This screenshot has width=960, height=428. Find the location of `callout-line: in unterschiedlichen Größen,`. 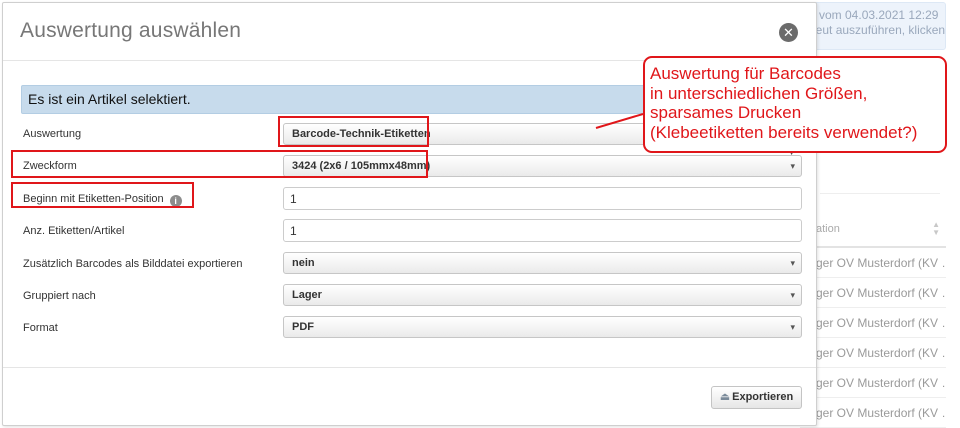

callout-line: in unterschiedlichen Größen, is located at coordinates (759, 93).